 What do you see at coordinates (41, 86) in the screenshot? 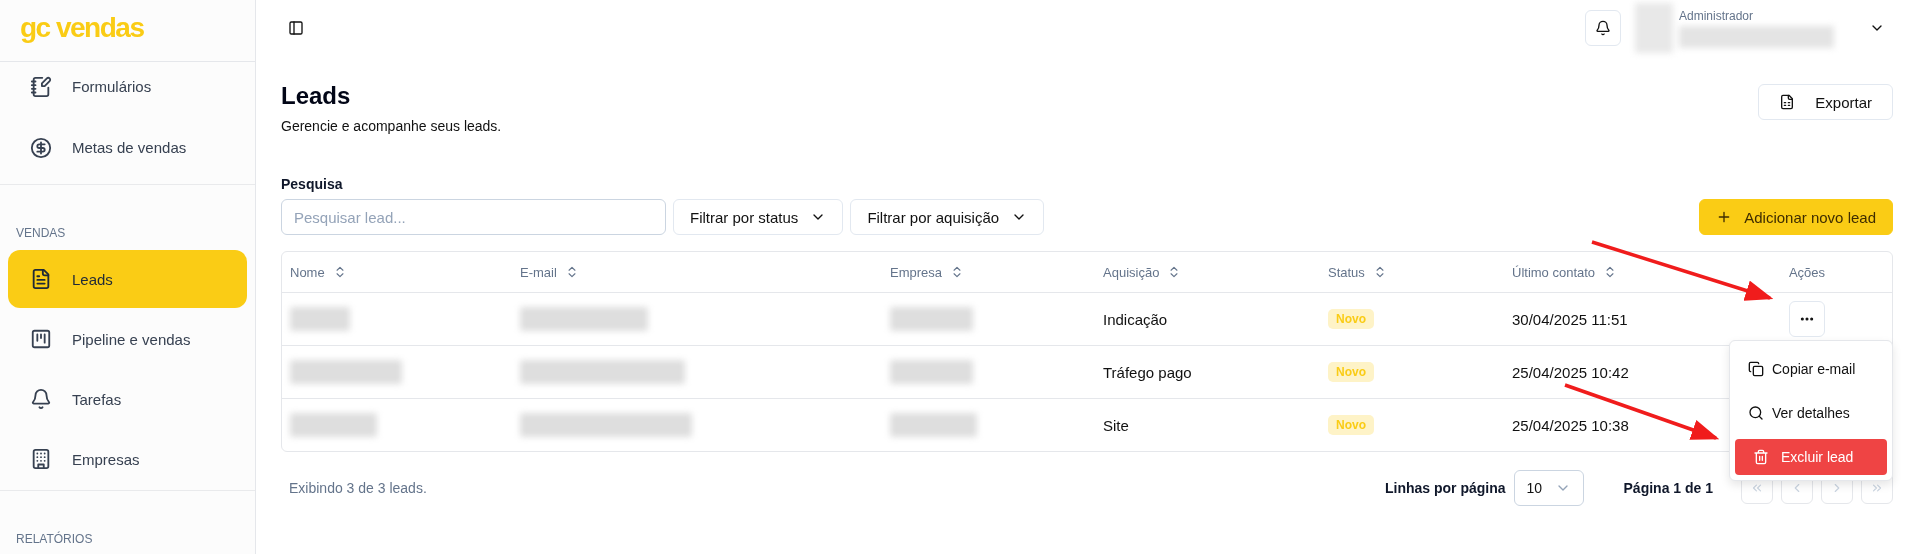
I see `notebook-icon` at bounding box center [41, 86].